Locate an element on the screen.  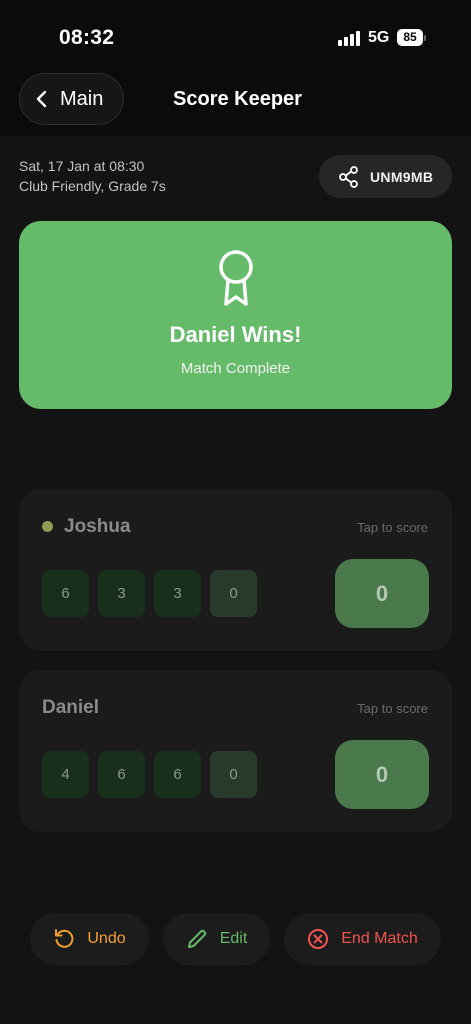
battery-level: 85 is located at coordinates (410, 37).